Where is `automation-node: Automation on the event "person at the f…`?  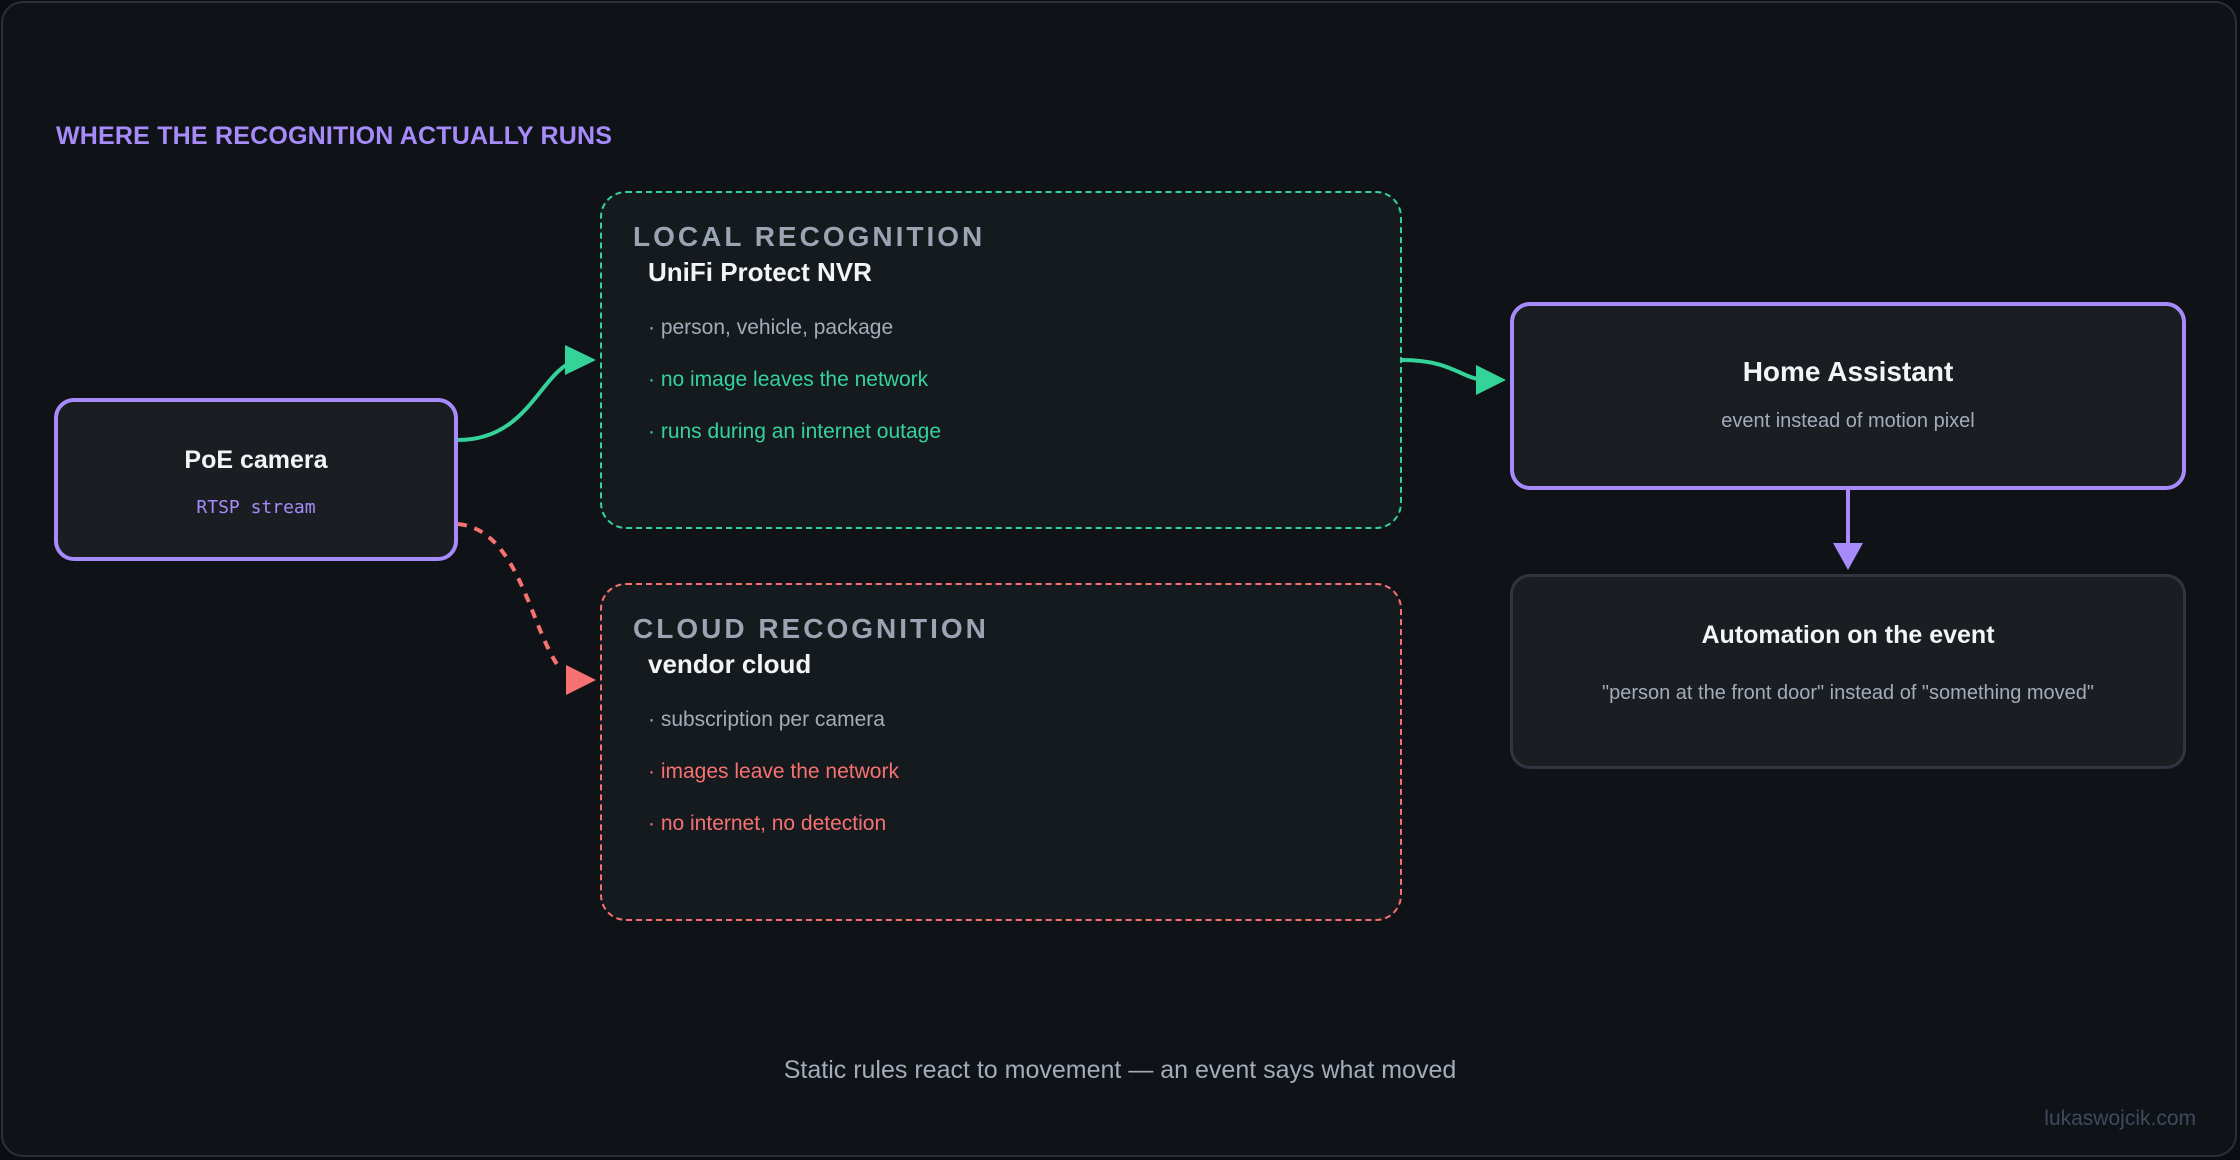 automation-node: Automation on the event "person at the f… is located at coordinates (1848, 671).